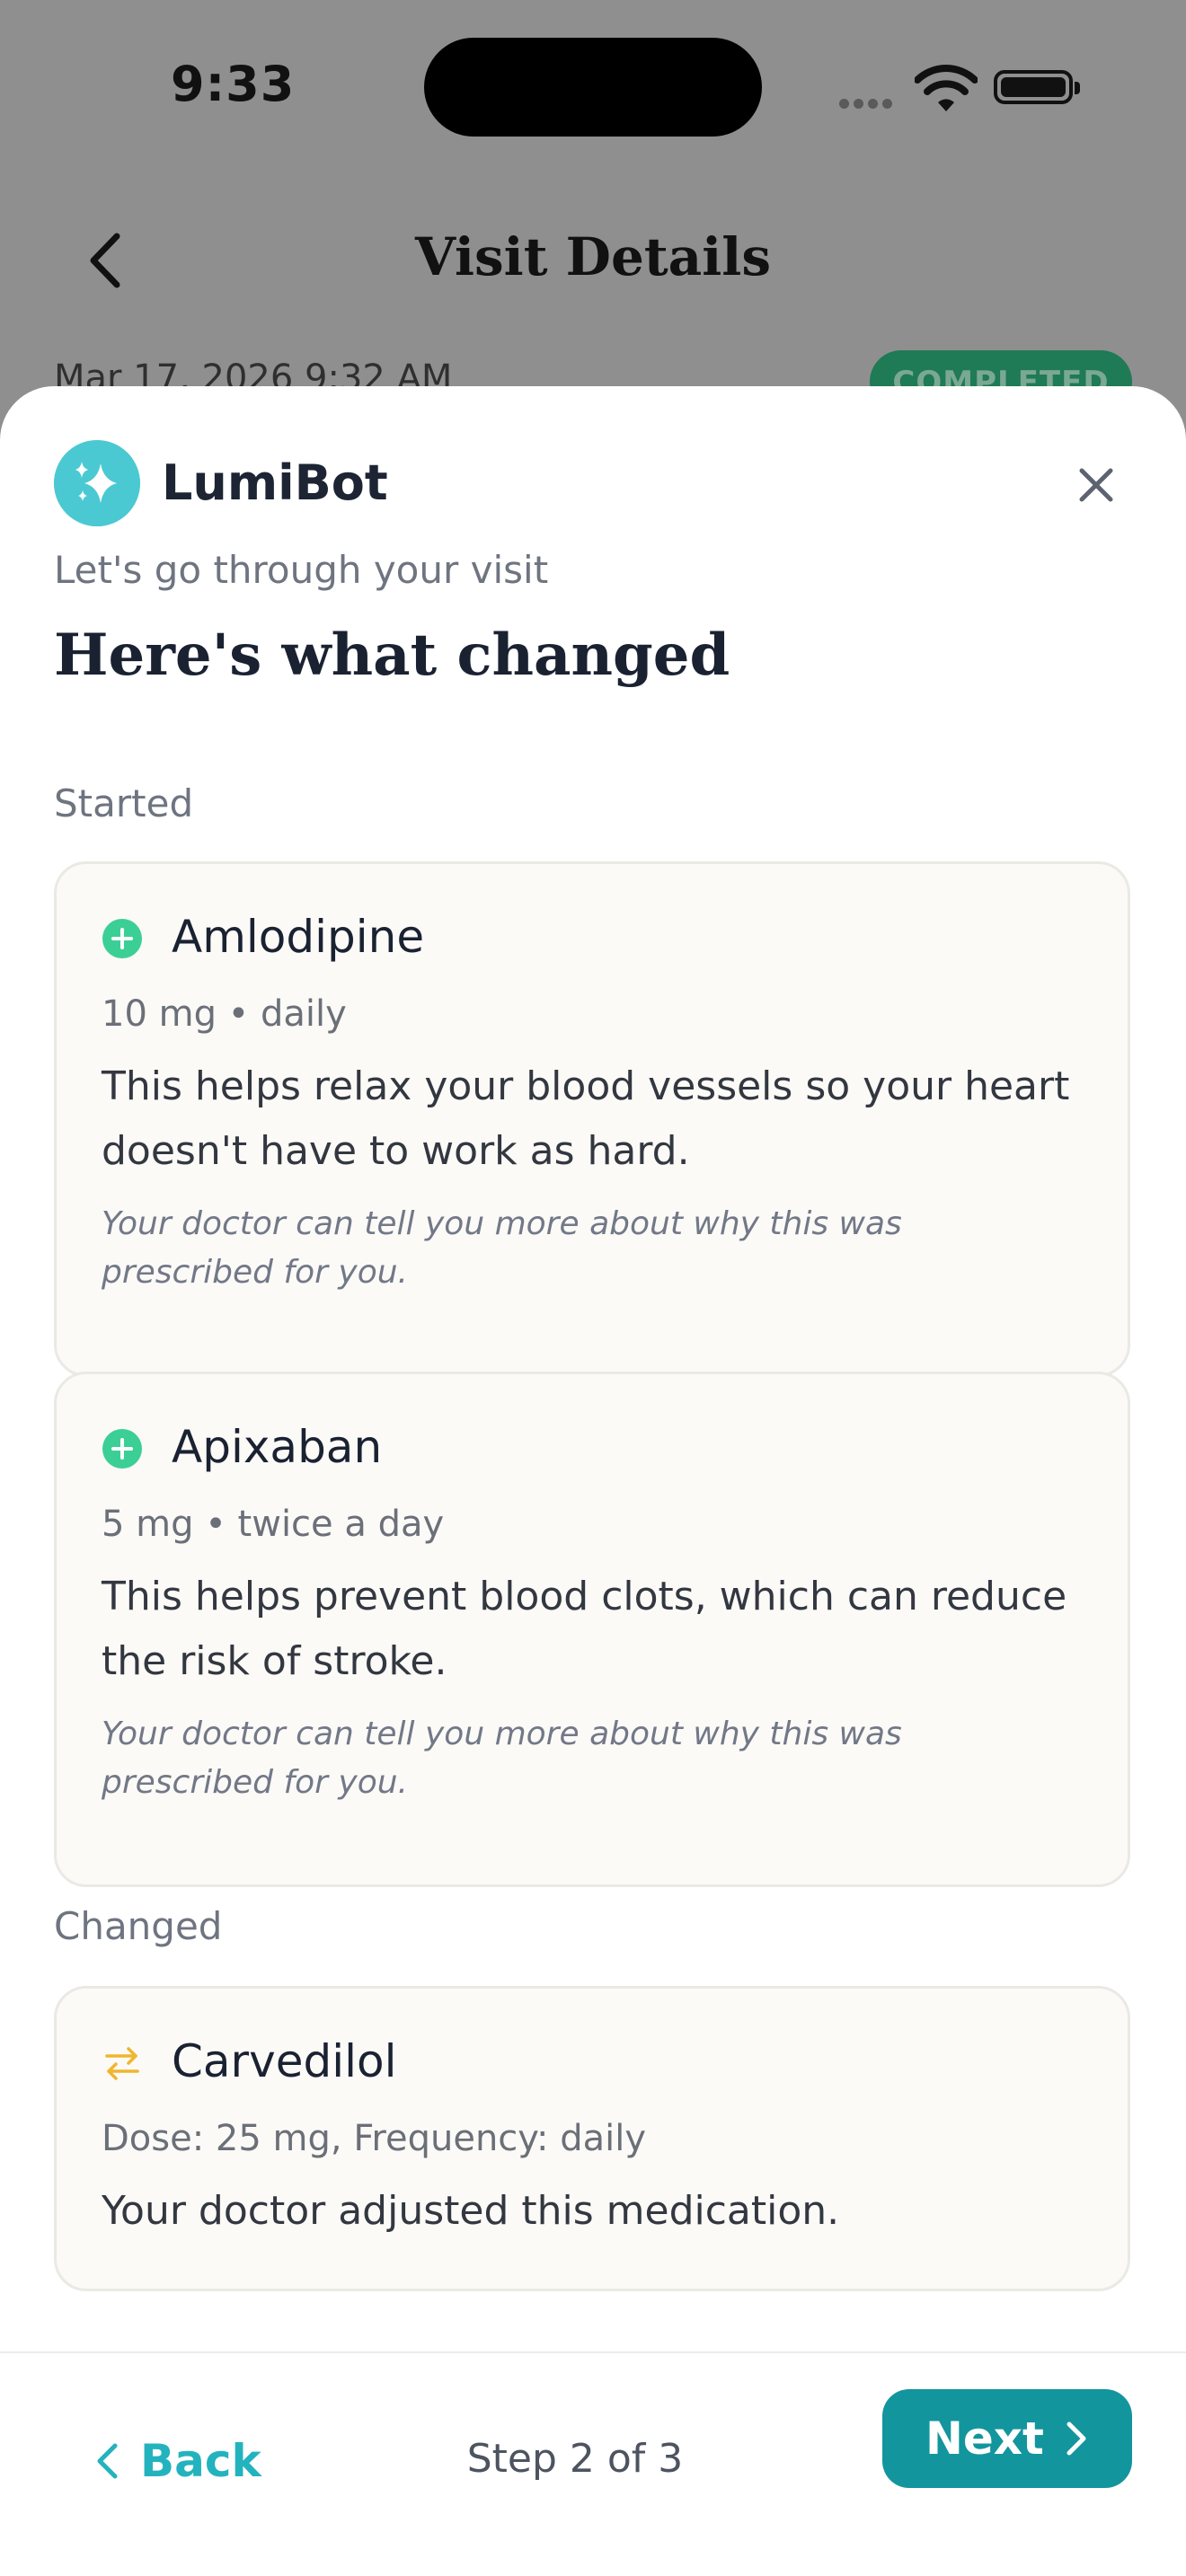  I want to click on section-label-changed: Changed, so click(138, 1926).